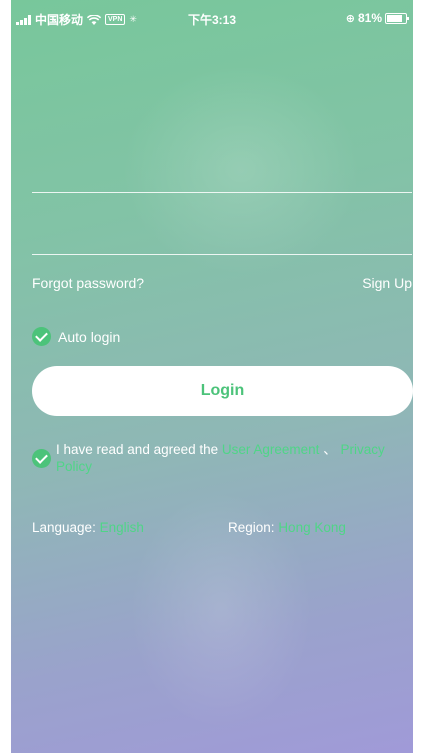  Describe the element at coordinates (89, 336) in the screenshot. I see `auto-login-label: Auto login` at that location.